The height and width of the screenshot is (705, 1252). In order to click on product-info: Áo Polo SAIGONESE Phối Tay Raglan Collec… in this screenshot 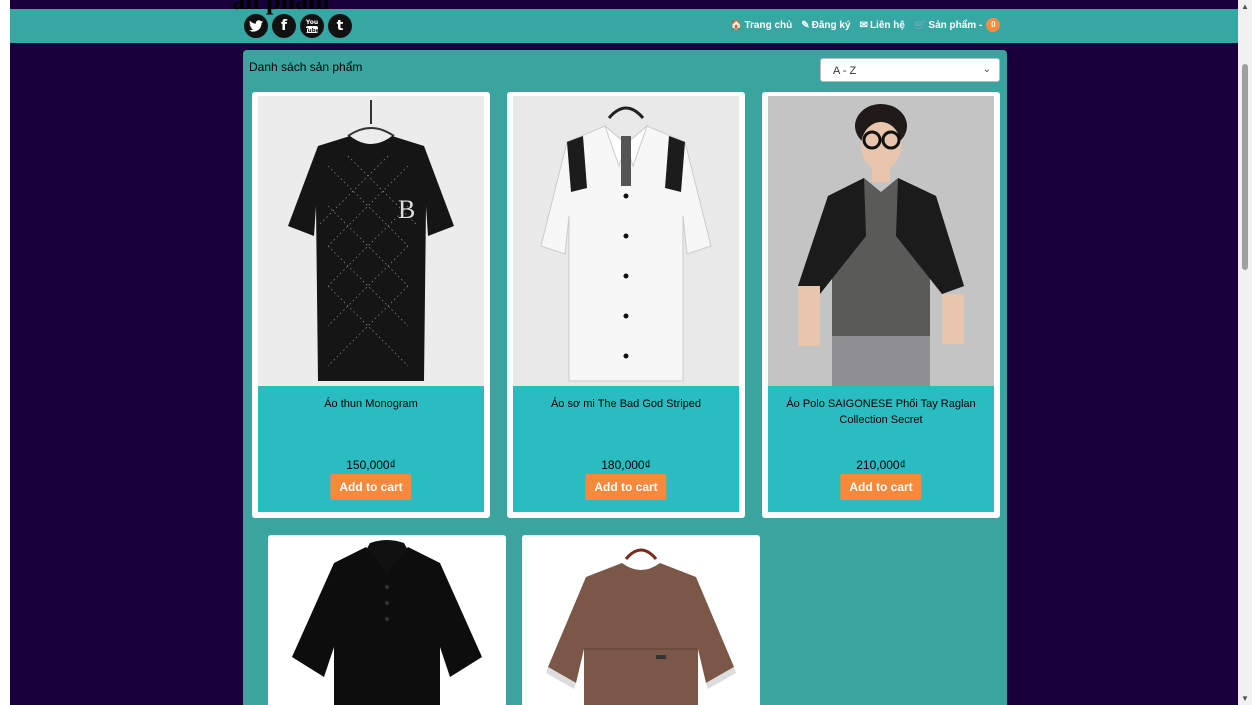, I will do `click(881, 449)`.